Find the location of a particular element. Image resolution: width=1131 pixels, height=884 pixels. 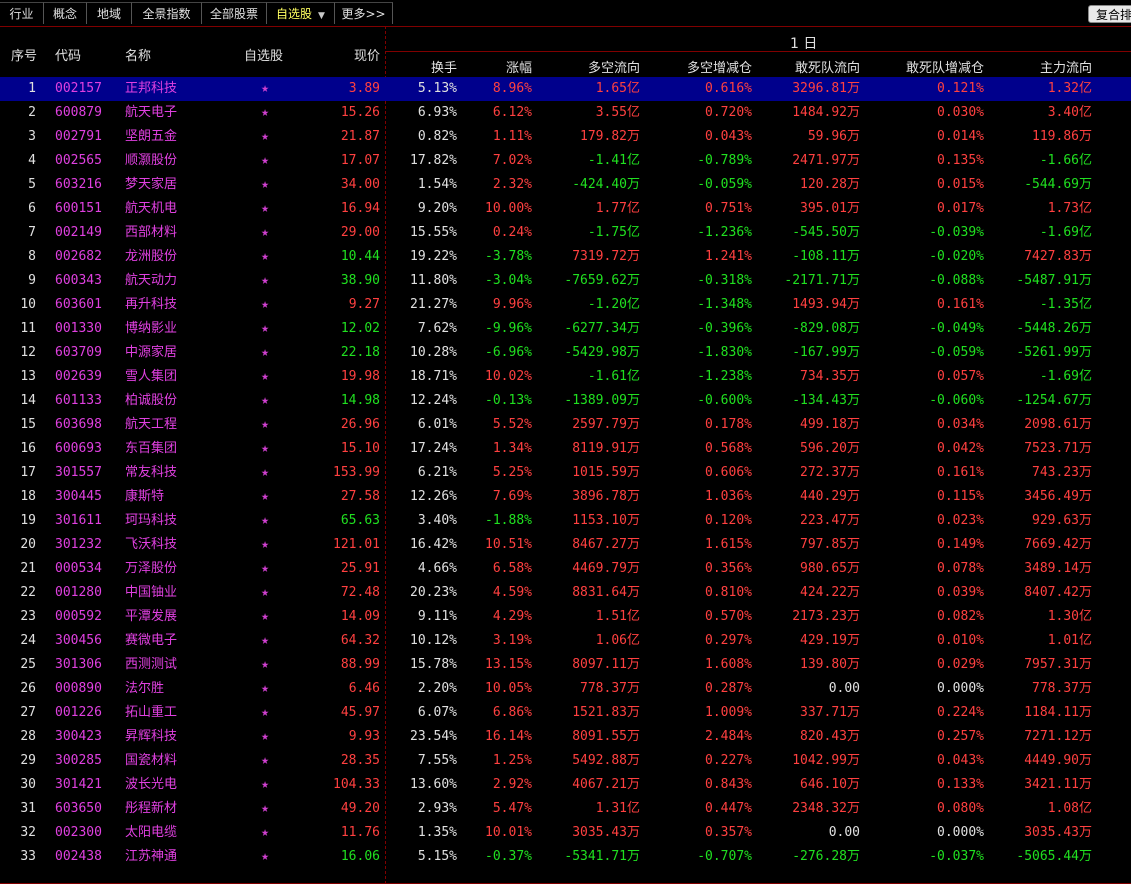

tab-0: 行业 is located at coordinates (22, 13).